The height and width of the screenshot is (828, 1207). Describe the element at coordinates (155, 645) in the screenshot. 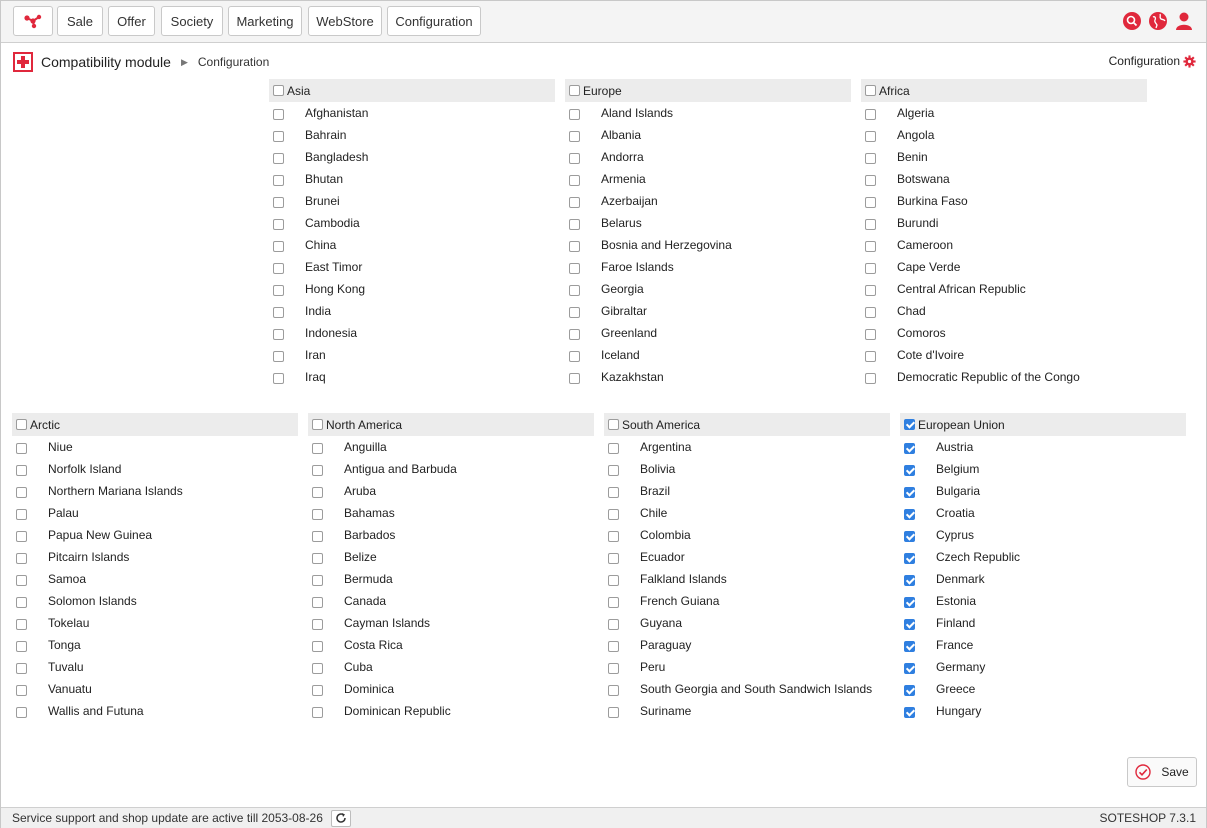

I see `country-item: Tonga` at that location.